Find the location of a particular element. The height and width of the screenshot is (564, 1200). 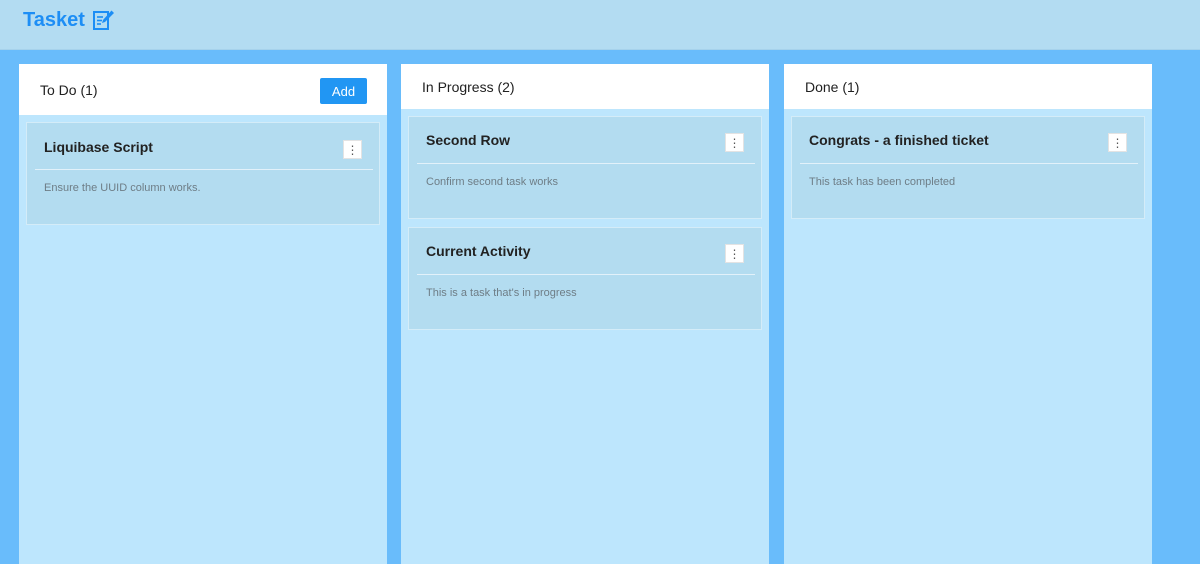

column-header: To Do (1) Add is located at coordinates (203, 89).